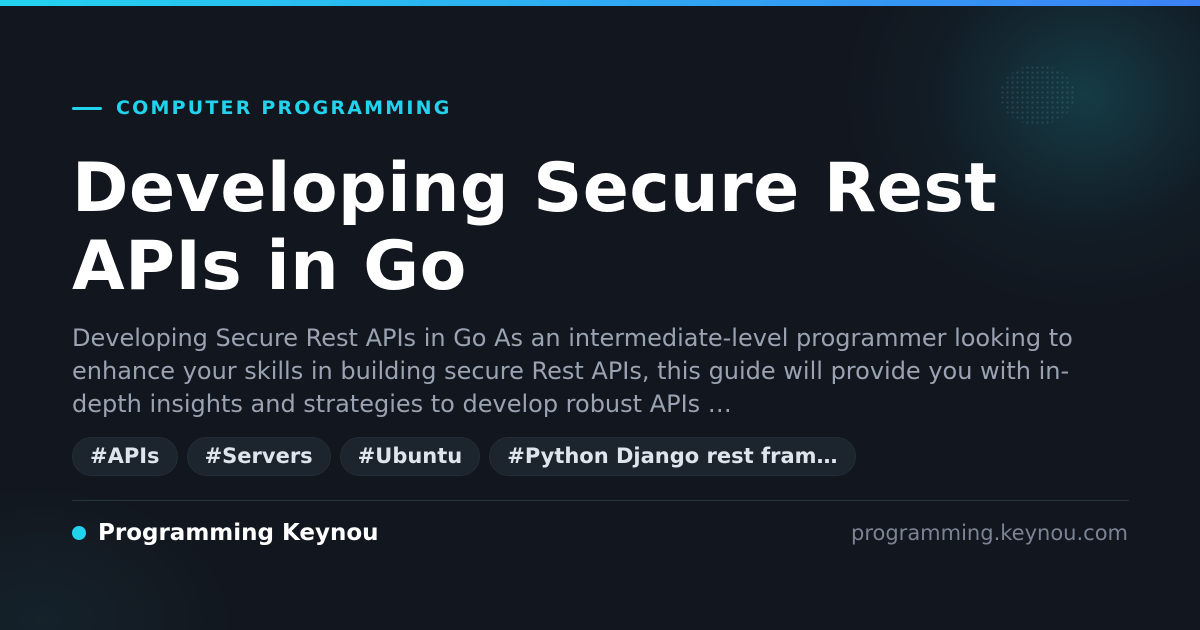 Image resolution: width=1200 pixels, height=630 pixels. Describe the element at coordinates (125, 456) in the screenshot. I see `tag-apis: #APIs` at that location.